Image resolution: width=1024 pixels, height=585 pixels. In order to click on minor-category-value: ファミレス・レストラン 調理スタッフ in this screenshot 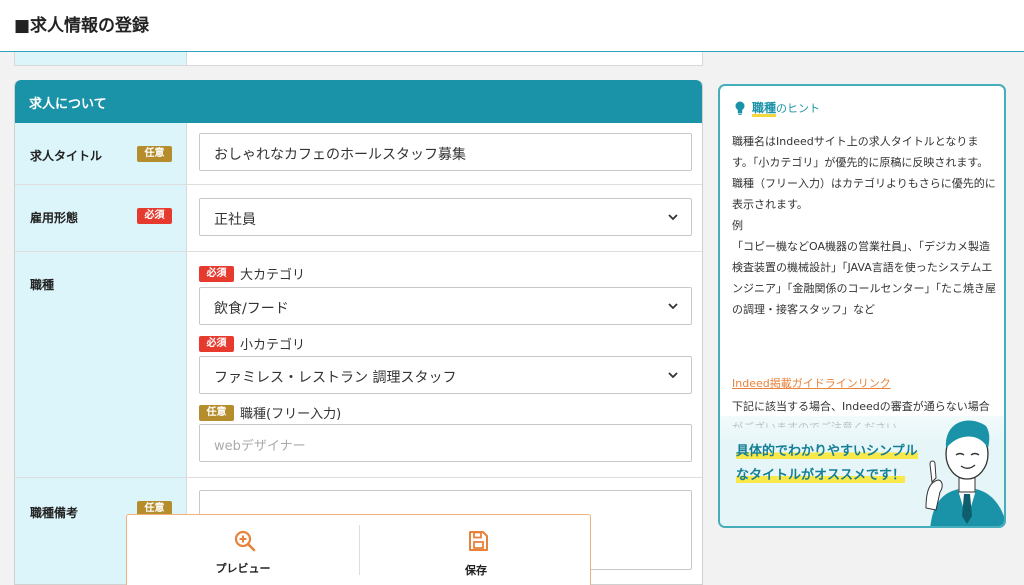, I will do `click(335, 378)`.